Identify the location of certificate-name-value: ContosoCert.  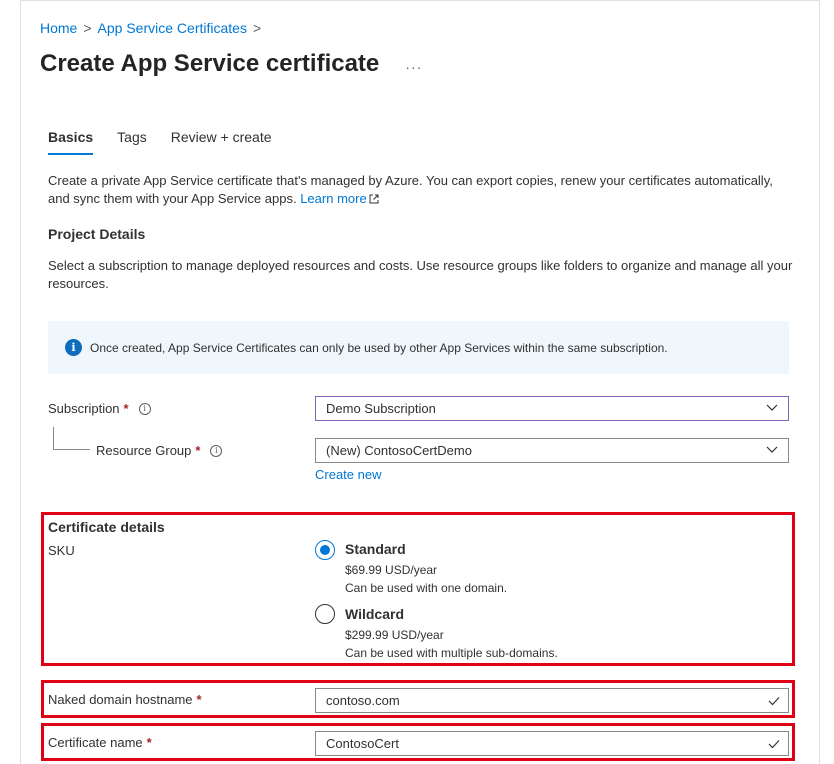
(362, 743).